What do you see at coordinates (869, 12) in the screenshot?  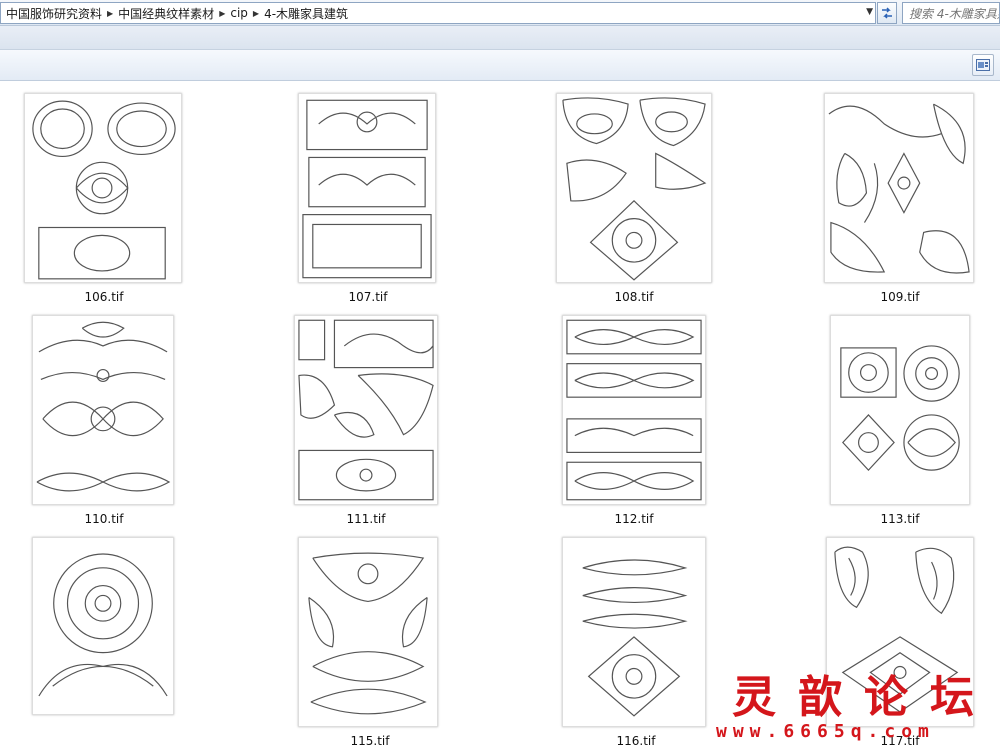 I see `chevron-down-icon: ▼` at bounding box center [869, 12].